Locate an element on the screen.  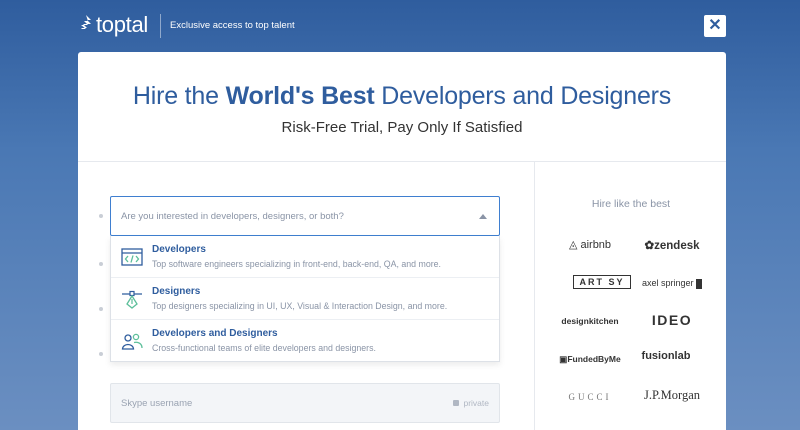
logo-airbnb: ◬ airbnb is located at coordinates (590, 244).